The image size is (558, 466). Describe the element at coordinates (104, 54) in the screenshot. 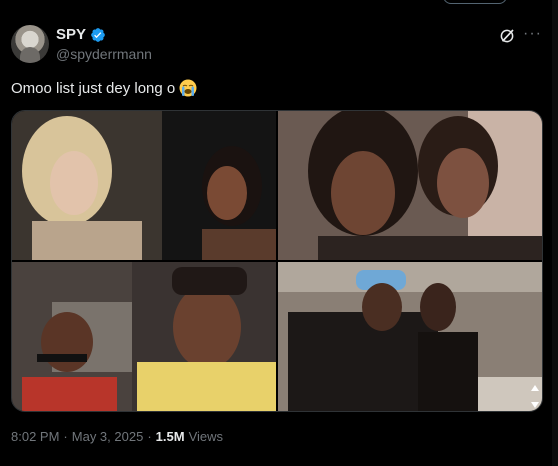

I see `handle: @spyderrmann` at that location.